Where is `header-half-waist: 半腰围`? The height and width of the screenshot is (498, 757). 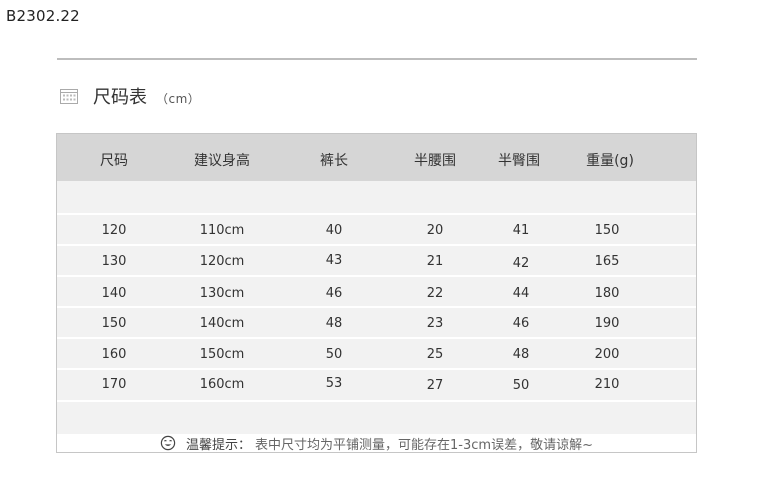
header-half-waist: 半腰围 is located at coordinates (435, 161).